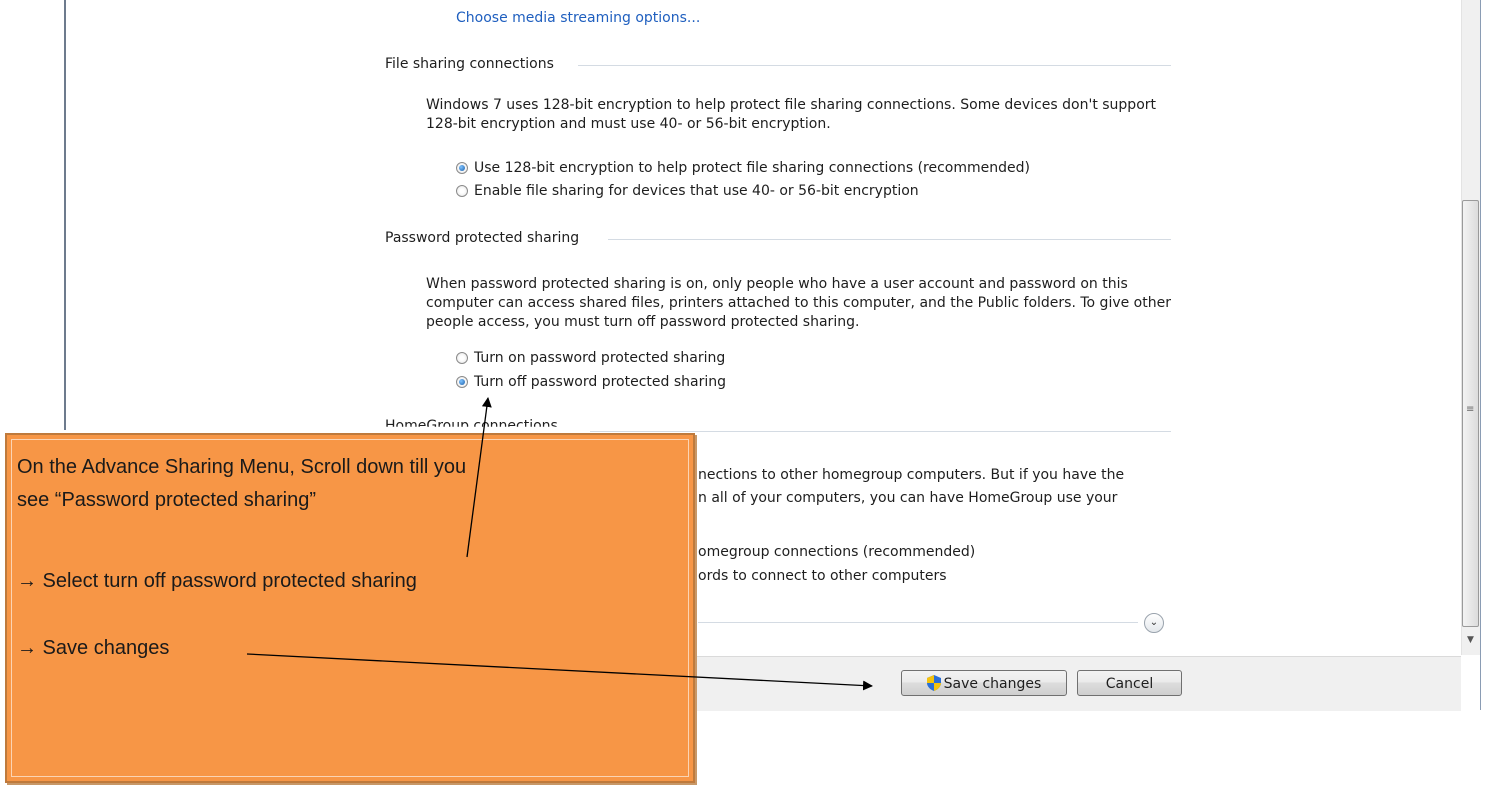 The image size is (1498, 791). Describe the element at coordinates (559, 672) in the screenshot. I see `arrow-to-save-button` at that location.